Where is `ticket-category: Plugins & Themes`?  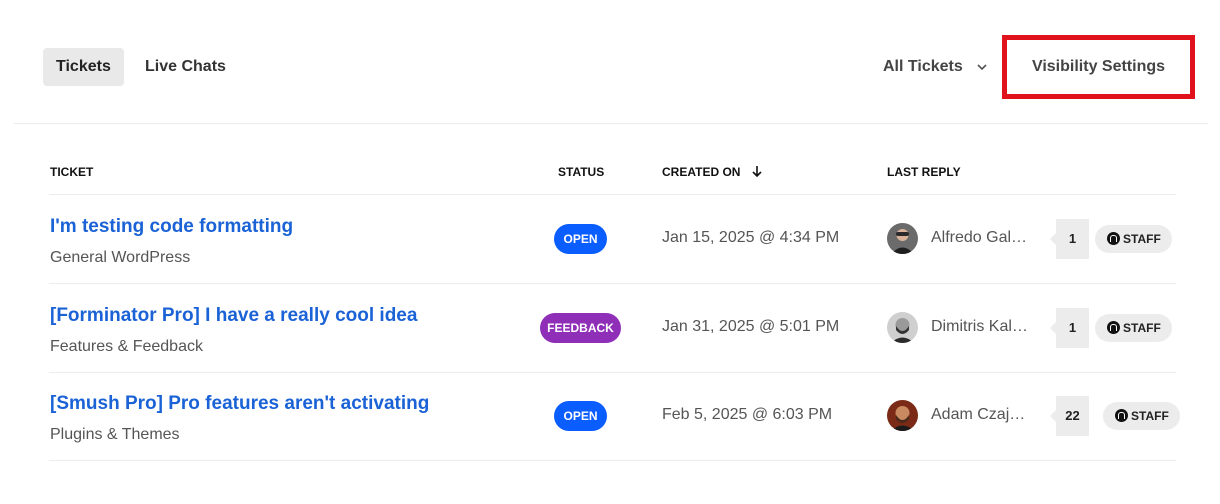
ticket-category: Plugins & Themes is located at coordinates (115, 434).